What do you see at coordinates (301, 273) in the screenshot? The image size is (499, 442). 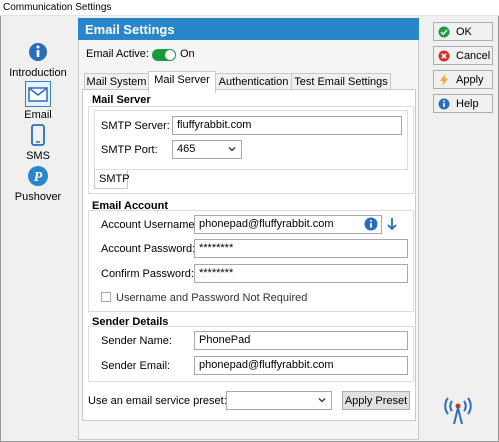 I see `confirm-password-input: ********` at bounding box center [301, 273].